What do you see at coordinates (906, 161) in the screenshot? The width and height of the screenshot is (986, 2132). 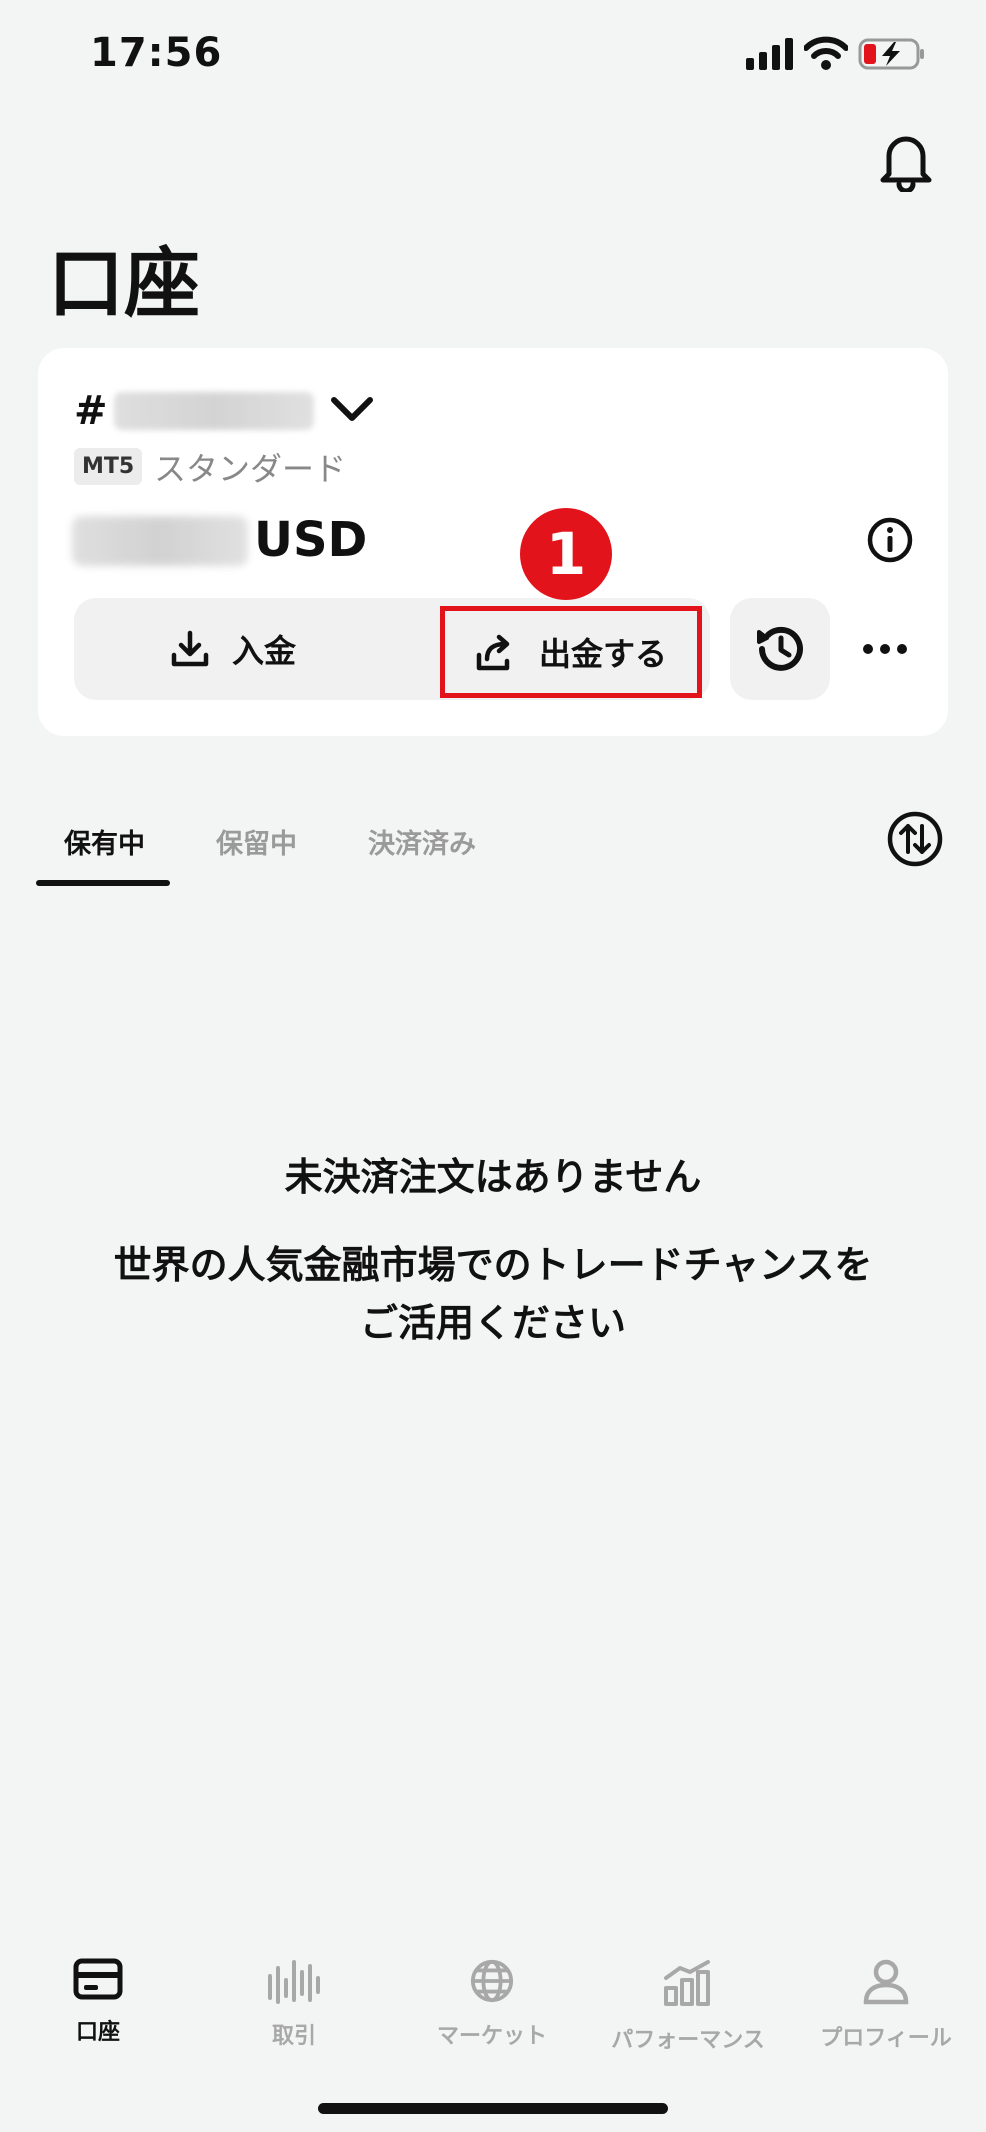 I see `notification-bell-icon` at bounding box center [906, 161].